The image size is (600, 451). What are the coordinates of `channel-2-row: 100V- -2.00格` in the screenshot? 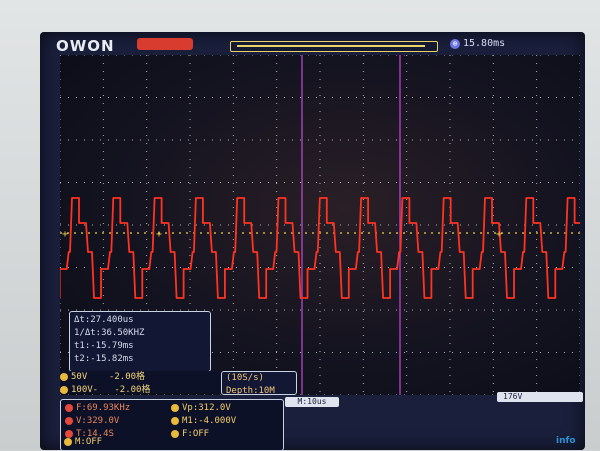 It's located at (140, 390).